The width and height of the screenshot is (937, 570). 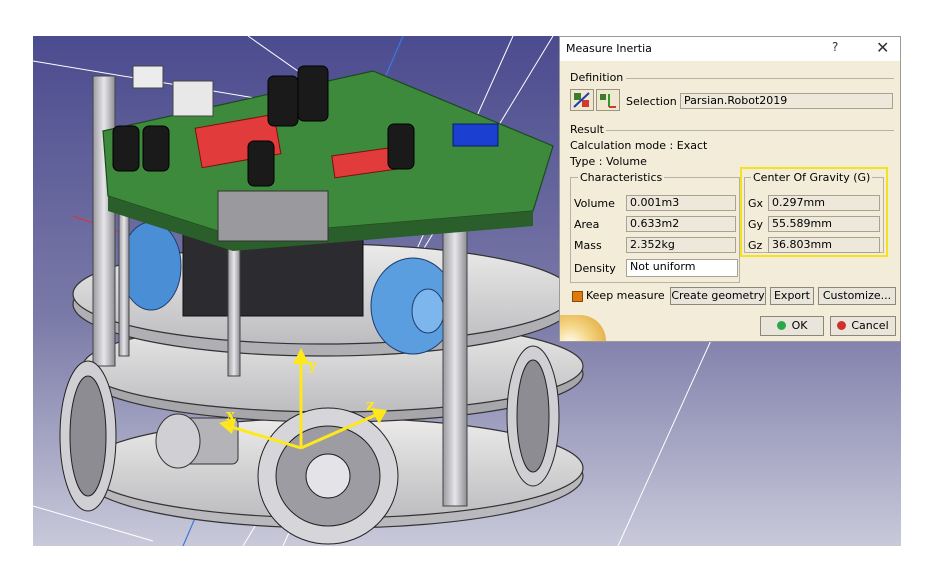 I want to click on definition-divider, so click(x=760, y=78).